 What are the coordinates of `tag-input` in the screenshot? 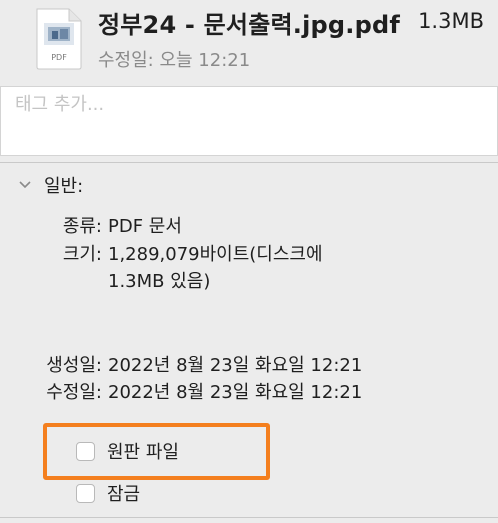 It's located at (250, 104).